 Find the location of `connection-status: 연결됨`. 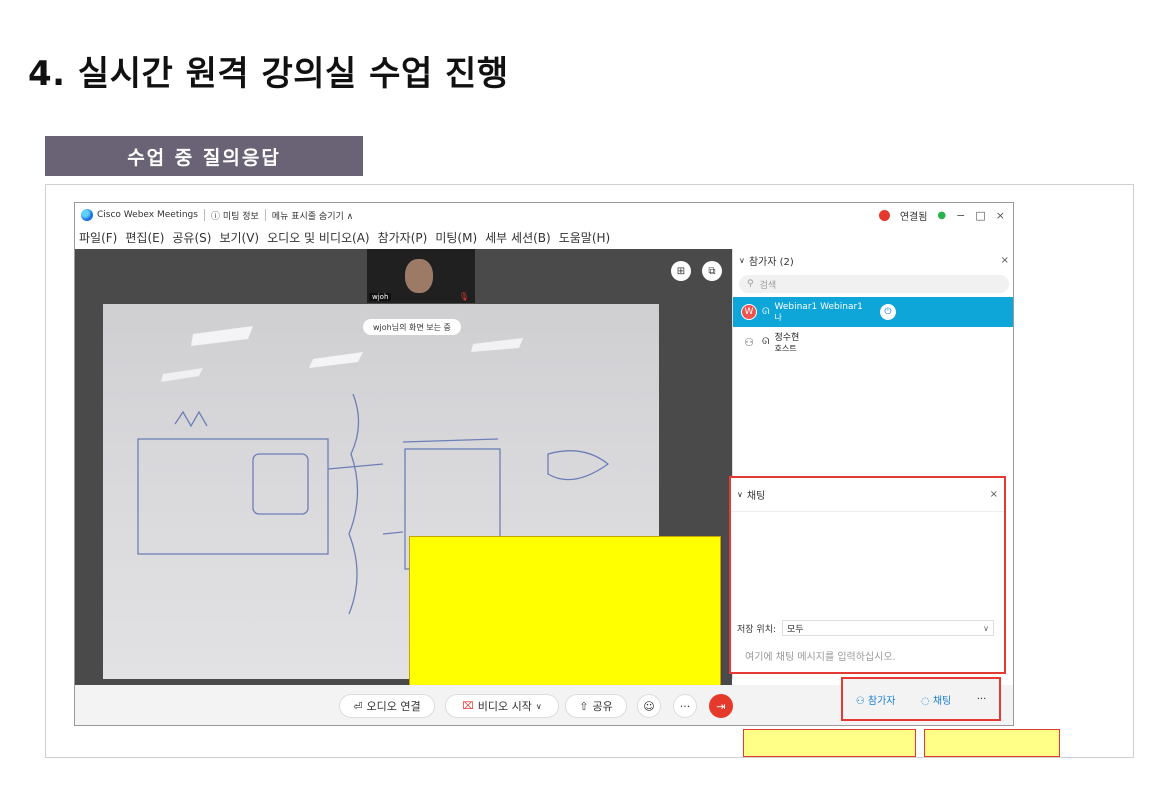

connection-status: 연결됨 is located at coordinates (913, 217).